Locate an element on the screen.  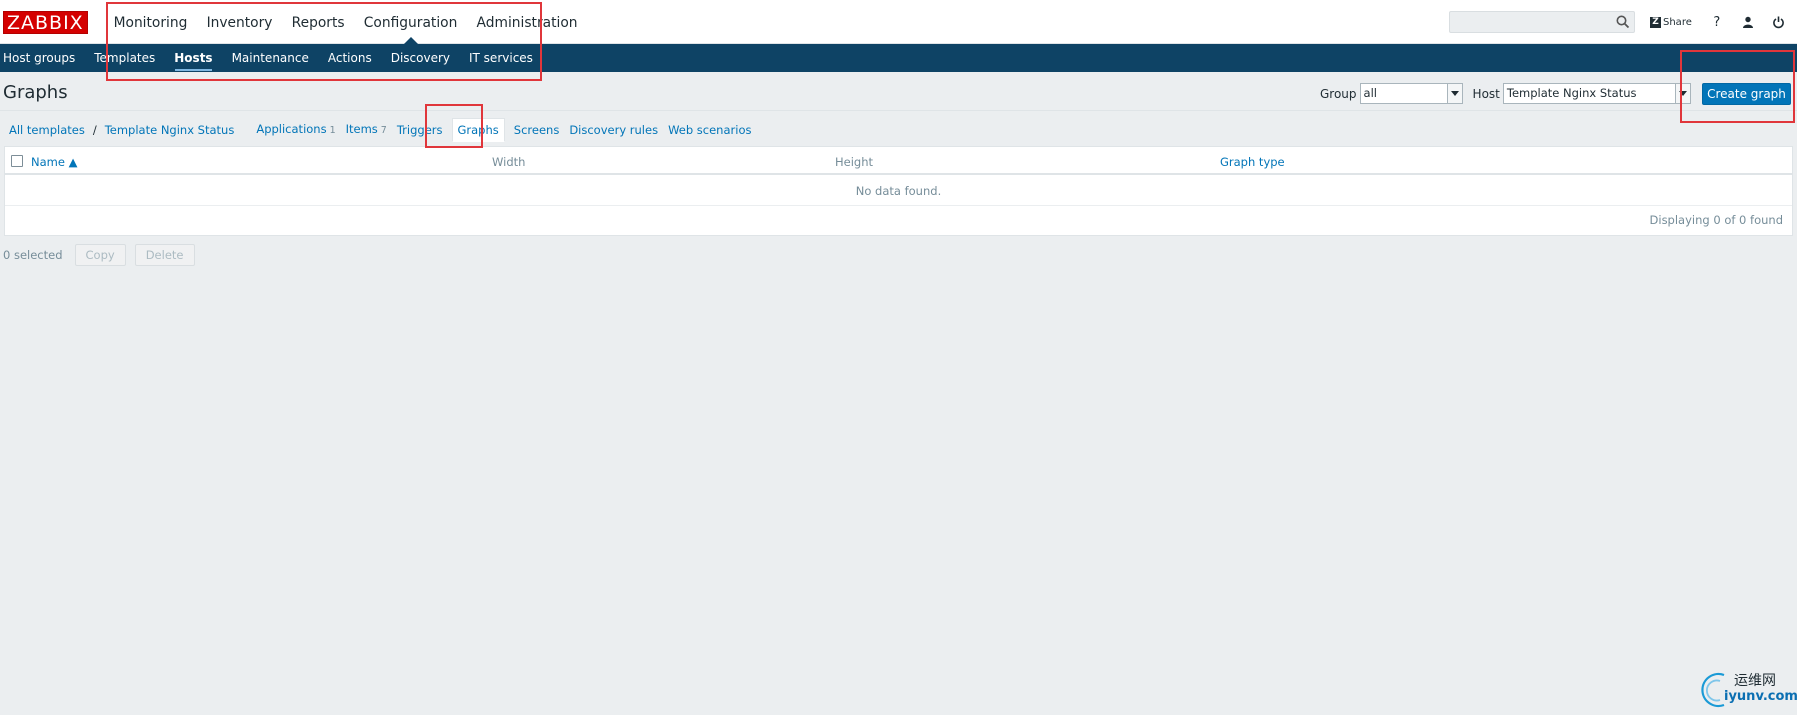
question-icon: ? is located at coordinates (1717, 22).